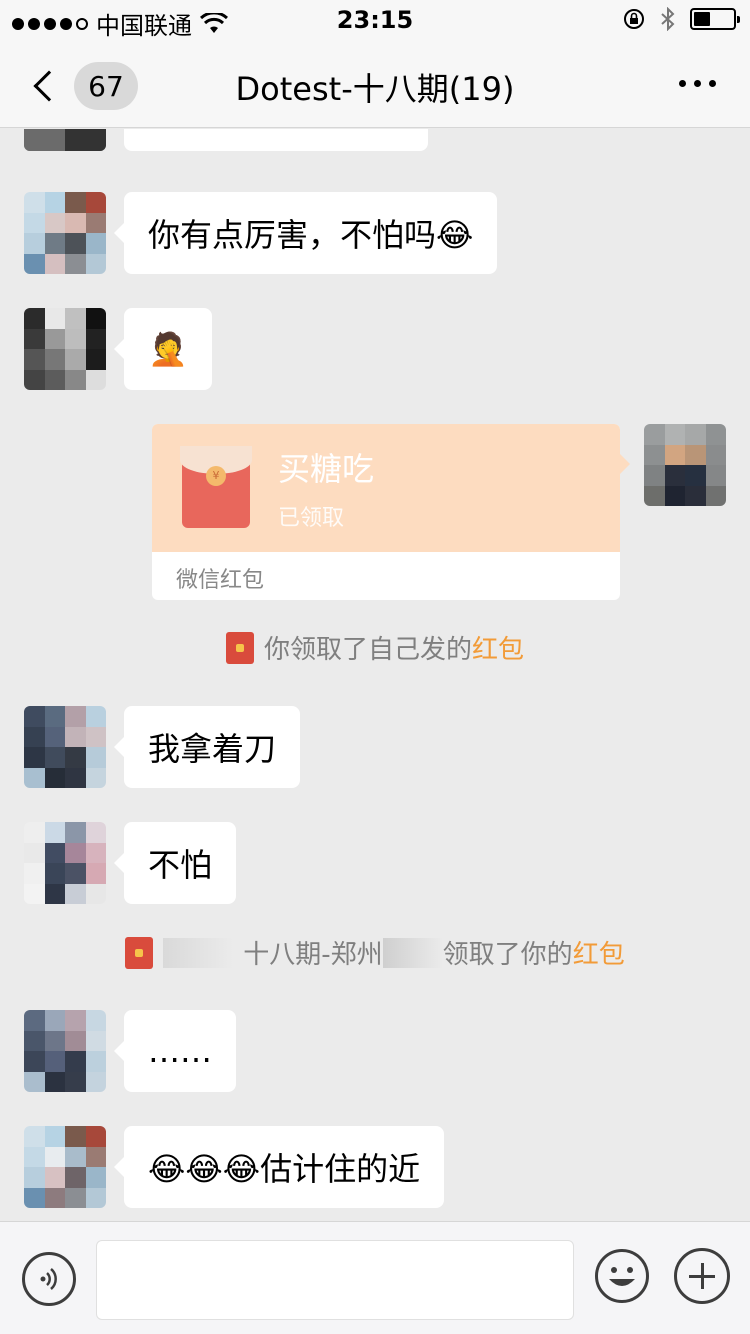 The width and height of the screenshot is (750, 1334). I want to click on message-bubble: 🤦, so click(163, 349).